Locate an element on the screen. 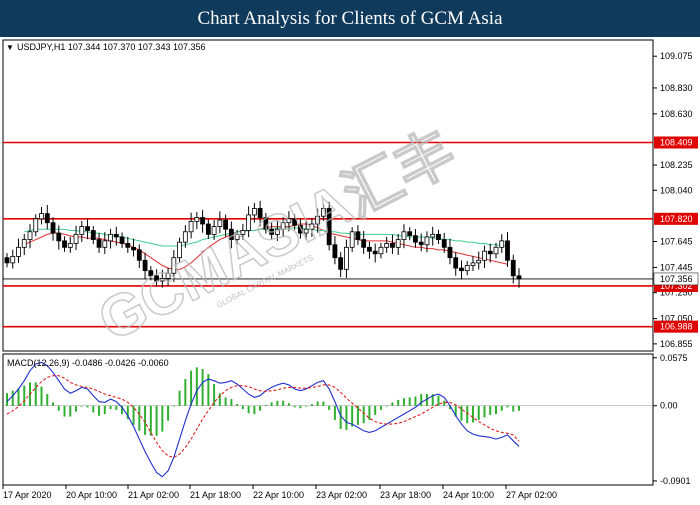 Image resolution: width=700 pixels, height=505 pixels. price-dropdown-icon: ▼ is located at coordinates (10, 47).